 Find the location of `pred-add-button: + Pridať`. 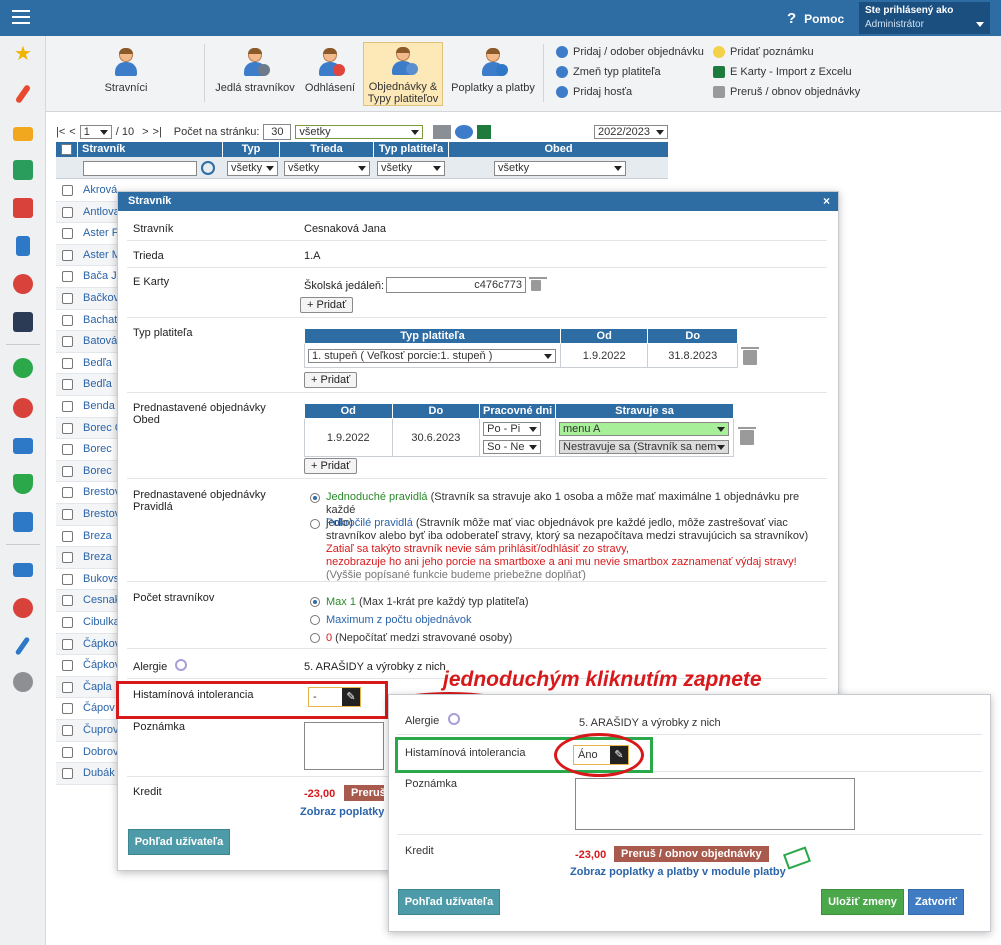

pred-add-button: + Pridať is located at coordinates (331, 466).